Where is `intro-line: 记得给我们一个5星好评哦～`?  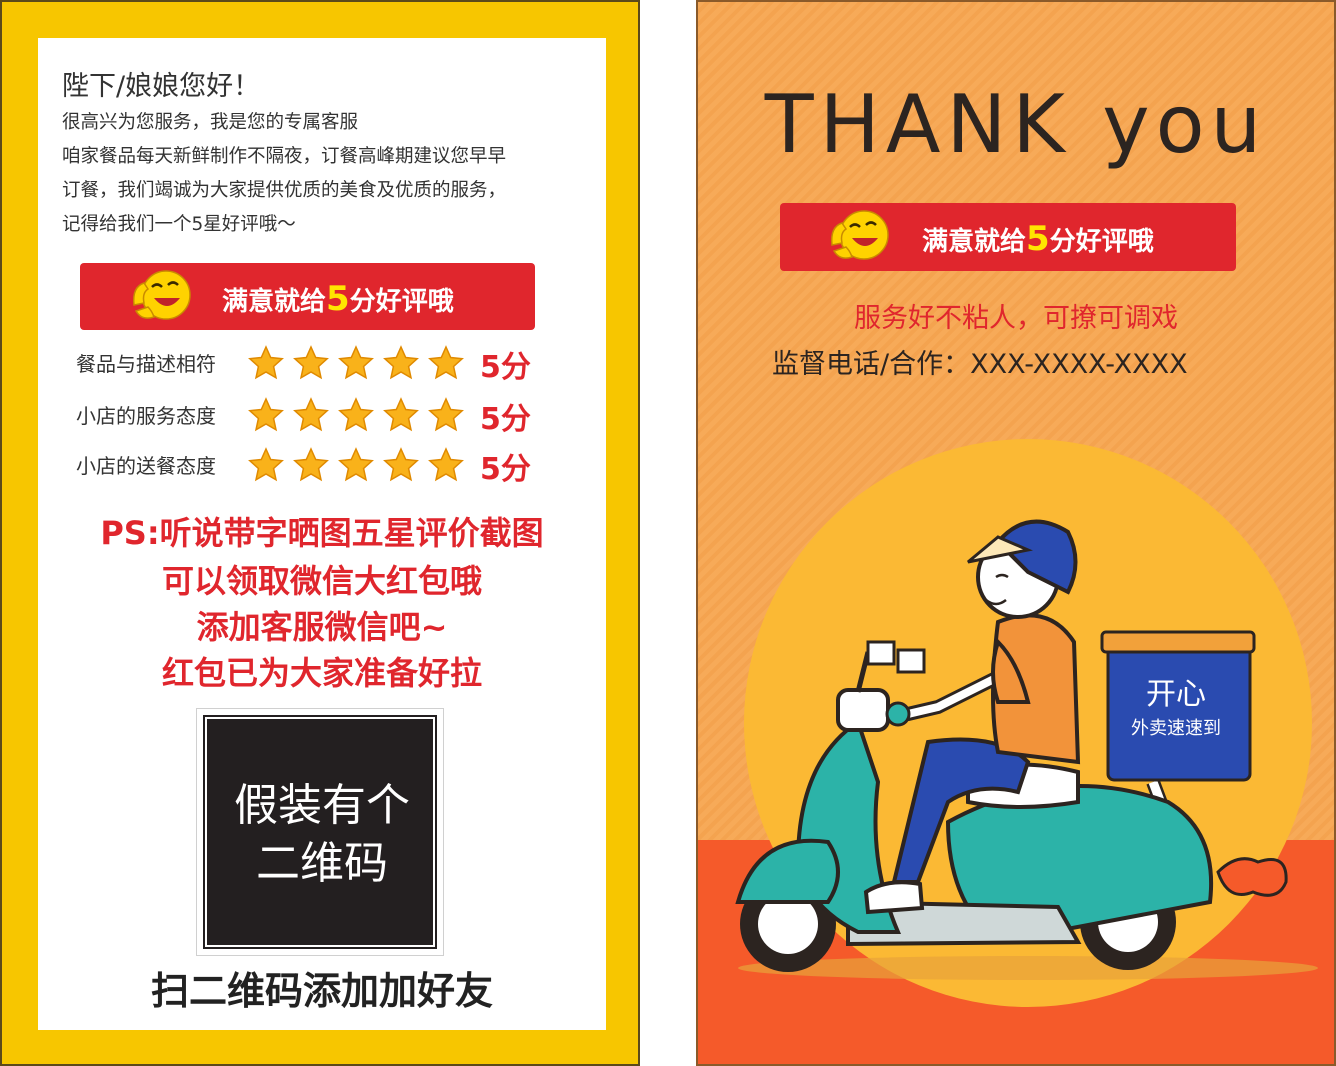 intro-line: 记得给我们一个5星好评哦～ is located at coordinates (179, 224).